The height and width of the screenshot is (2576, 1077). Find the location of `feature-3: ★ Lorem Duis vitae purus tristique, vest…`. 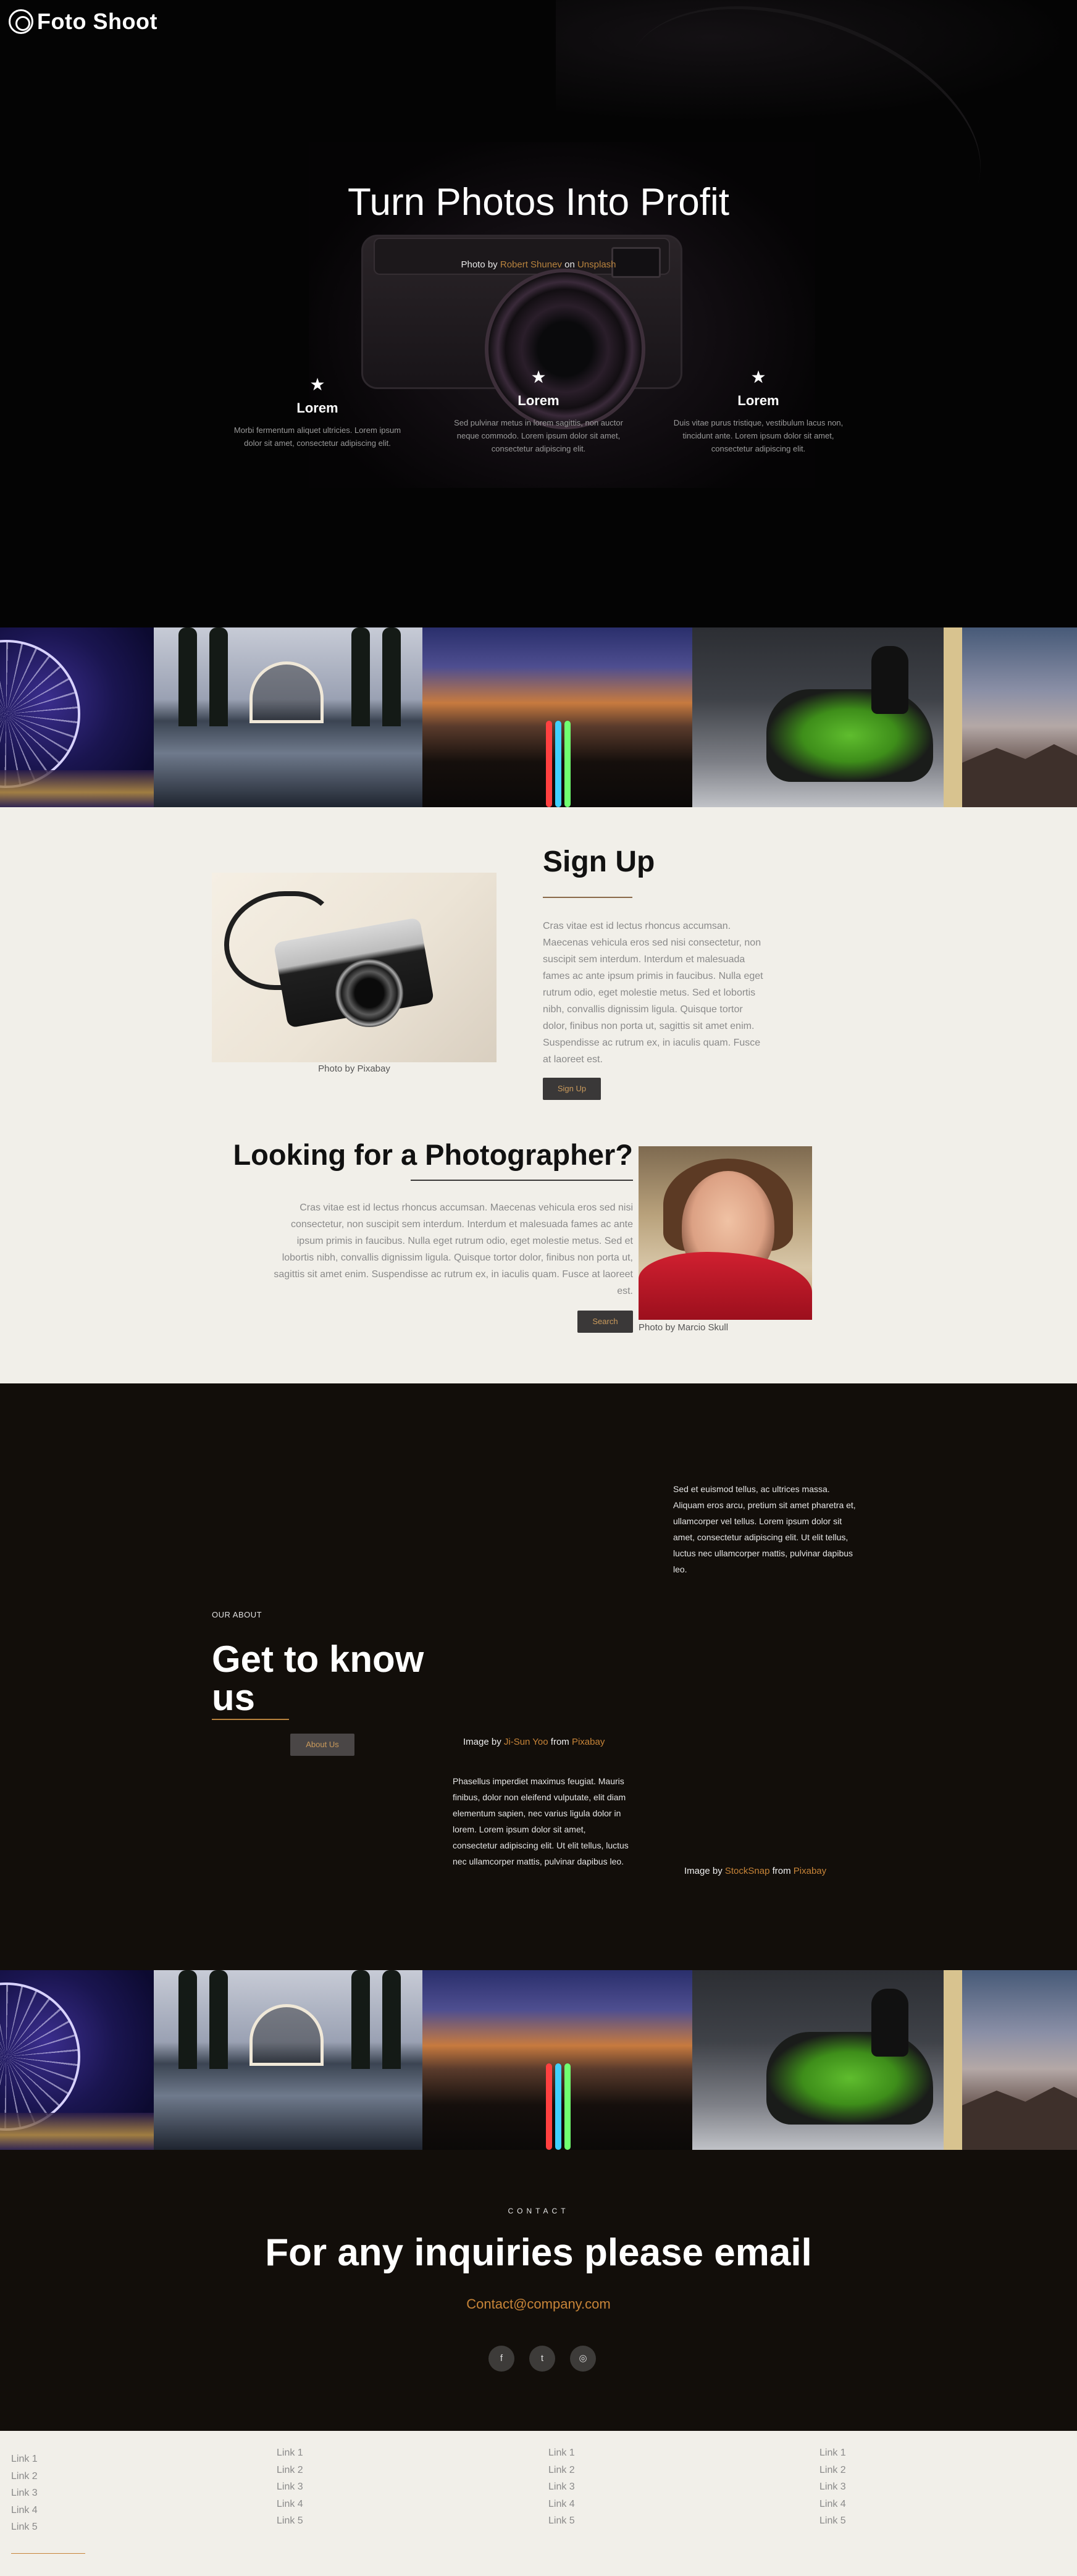

feature-3: ★ Lorem Duis vitae purus tristique, vest… is located at coordinates (758, 411).